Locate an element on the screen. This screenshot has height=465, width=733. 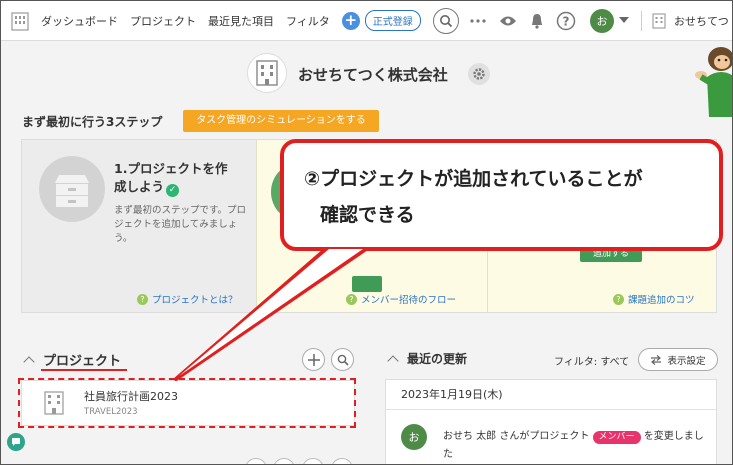
simulation-button: タスク管理のシミュレーションをする is located at coordinates (281, 121).